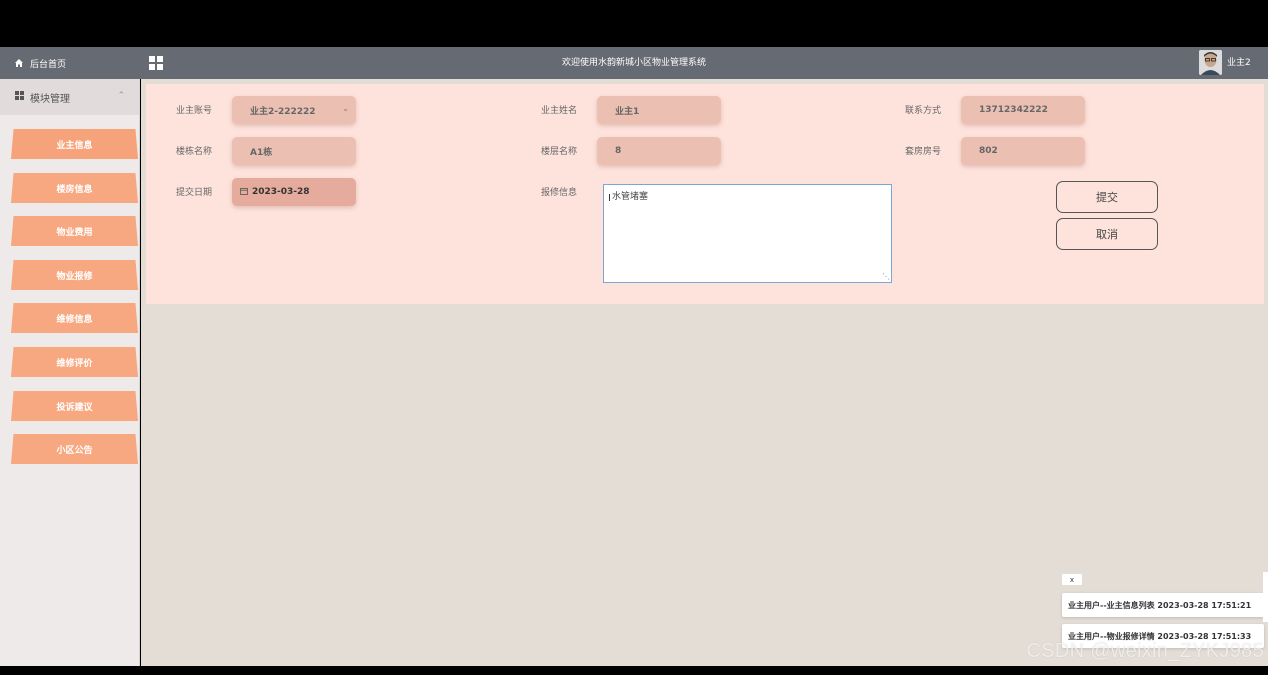  What do you see at coordinates (283, 111) in the screenshot?
I see `owner-account-value: 业主2-222222` at bounding box center [283, 111].